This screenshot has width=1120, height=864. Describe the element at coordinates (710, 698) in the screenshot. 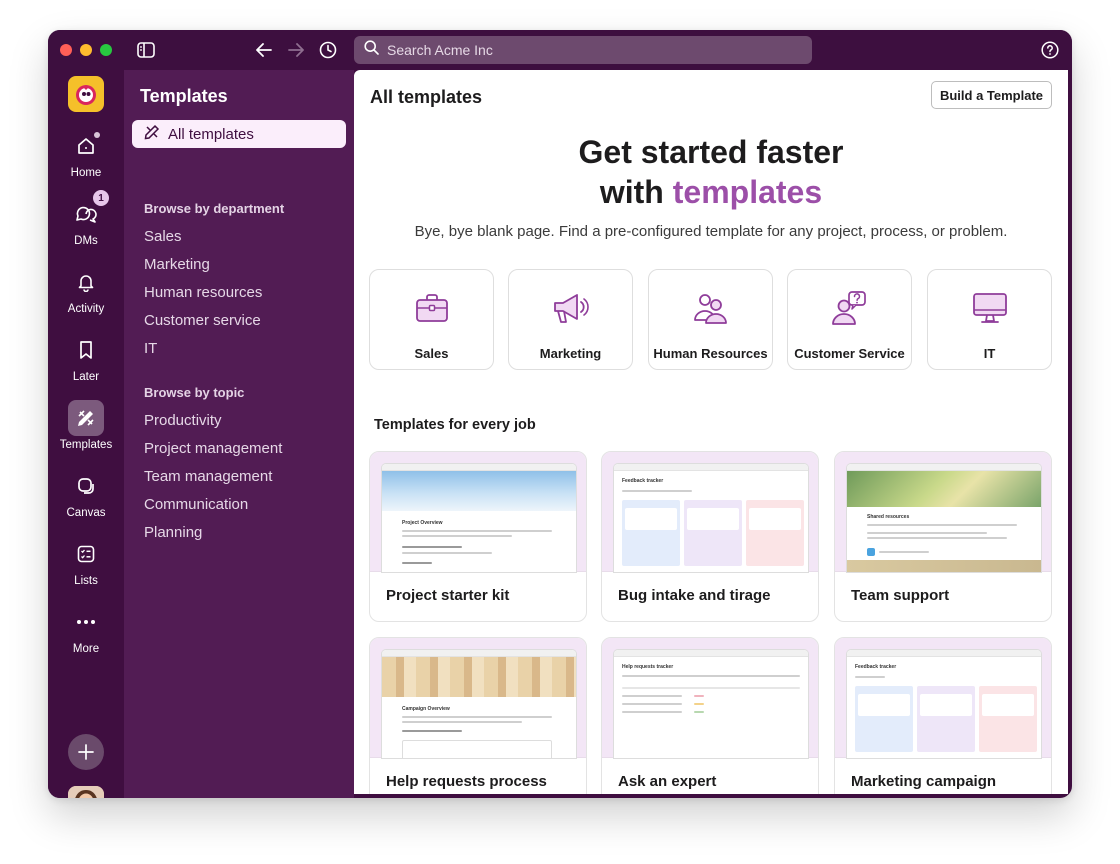

I see `template-preview: Help requests tracker` at that location.